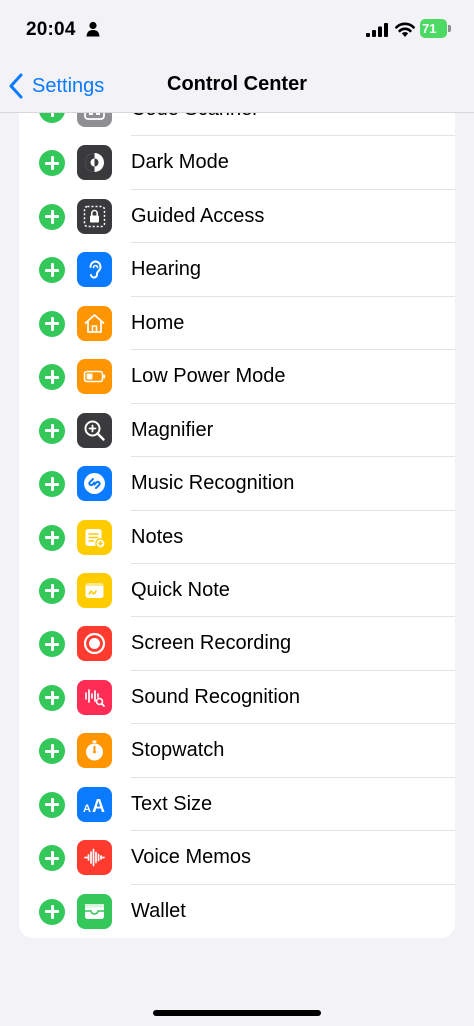 This screenshot has height=1026, width=474. I want to click on notes-icon, so click(94, 537).